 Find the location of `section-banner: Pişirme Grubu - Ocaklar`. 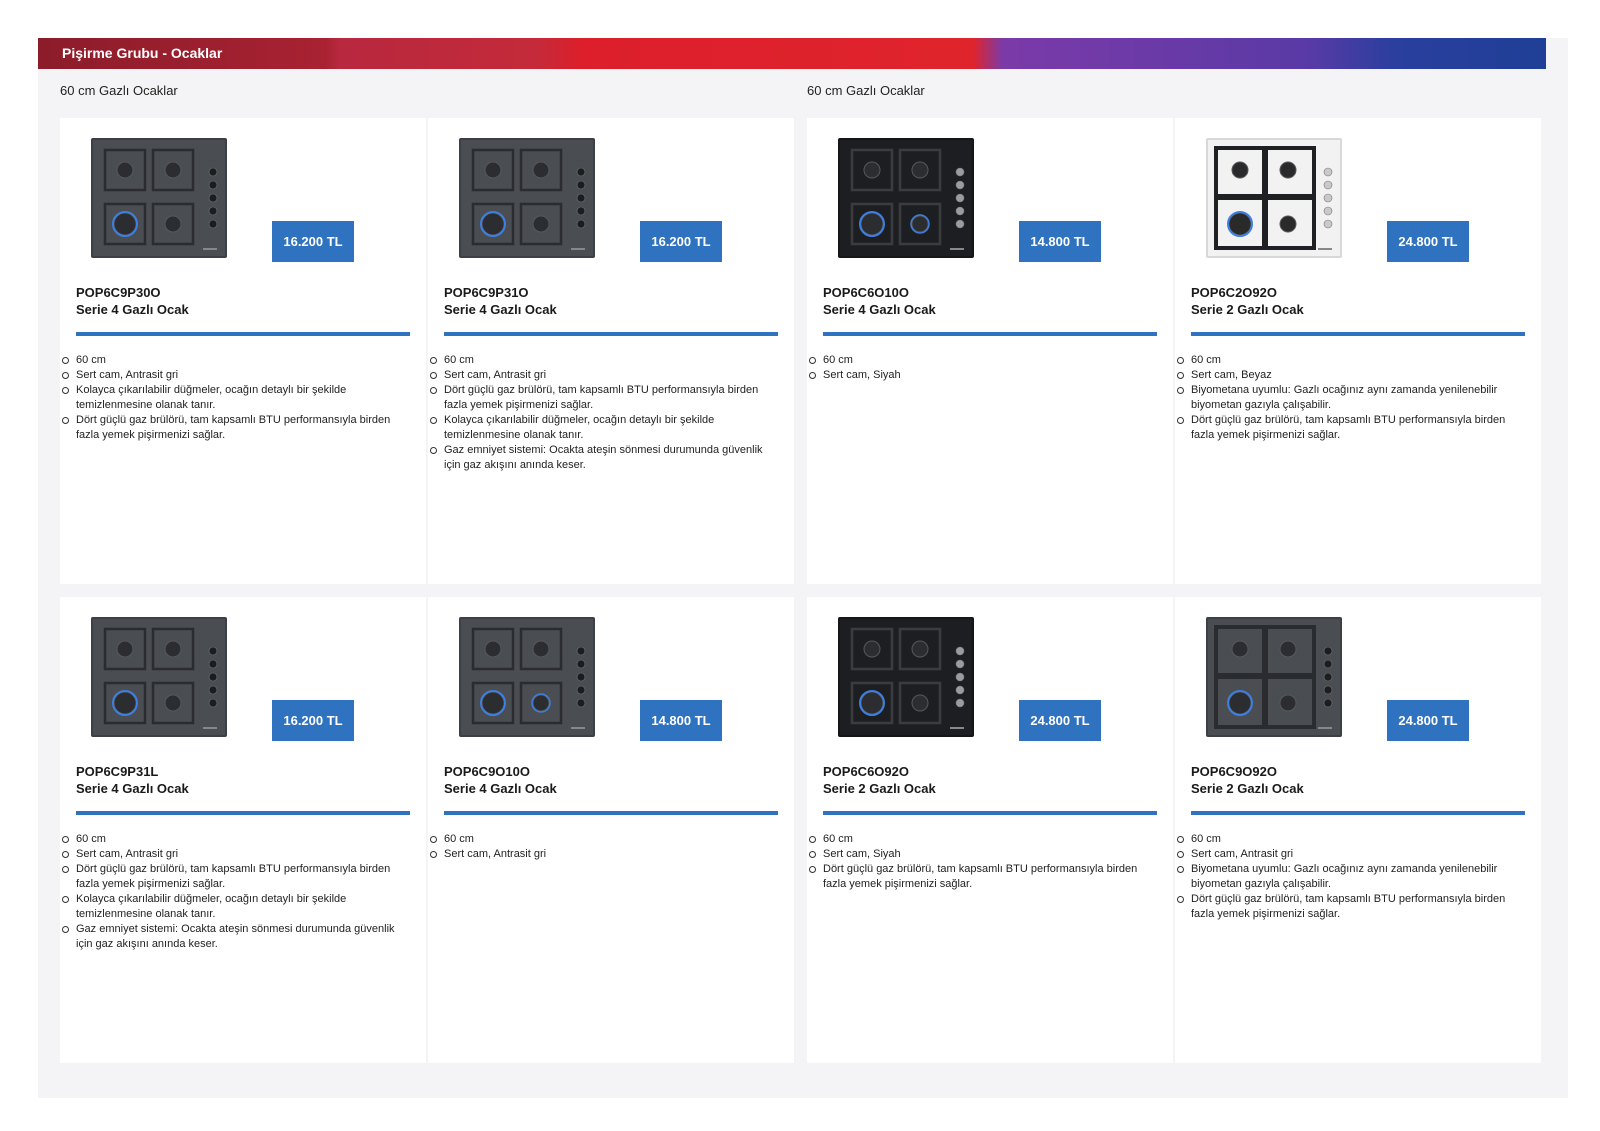

section-banner: Pişirme Grubu - Ocaklar is located at coordinates (792, 53).